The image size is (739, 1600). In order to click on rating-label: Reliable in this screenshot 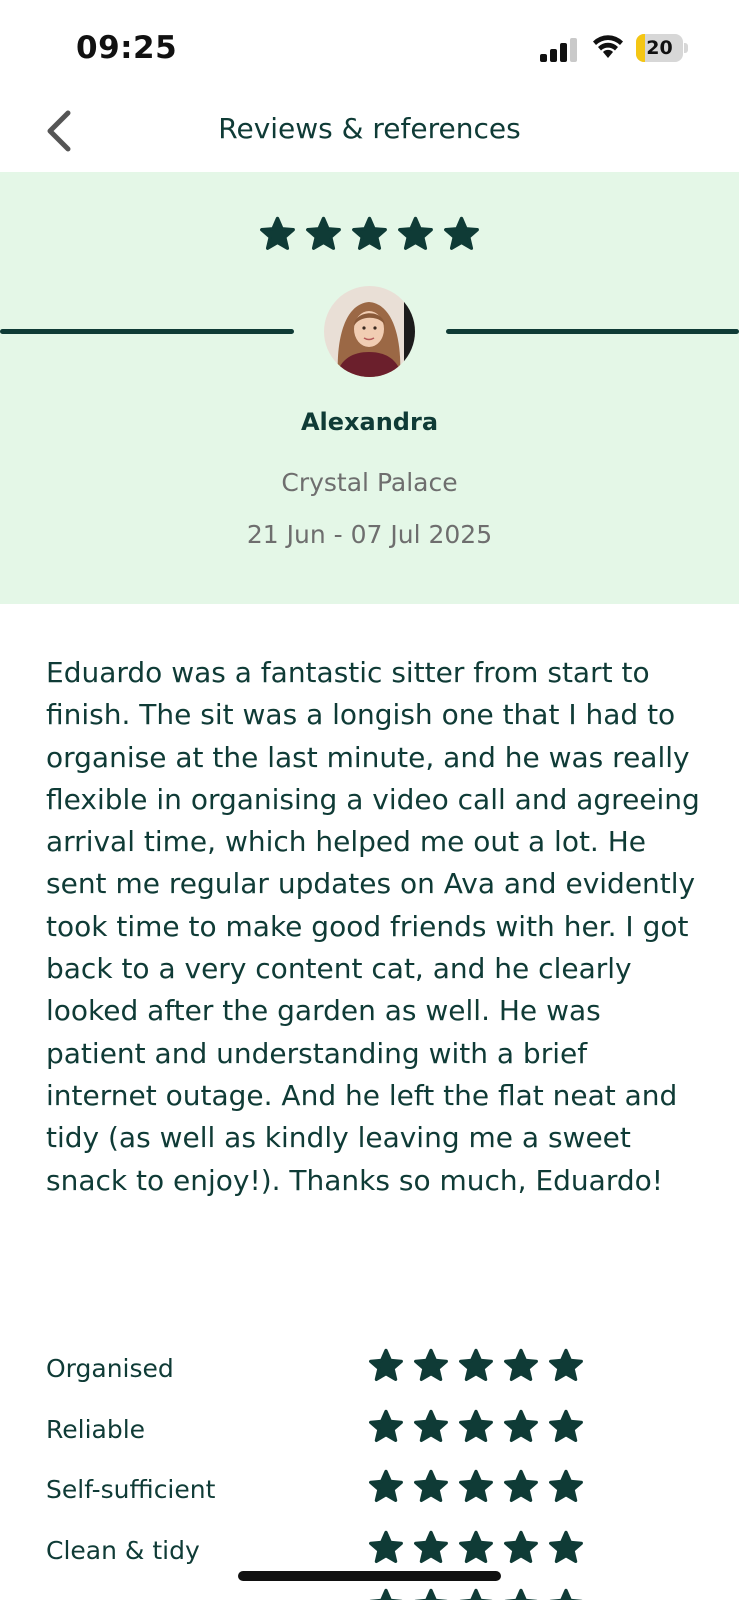, I will do `click(96, 1429)`.